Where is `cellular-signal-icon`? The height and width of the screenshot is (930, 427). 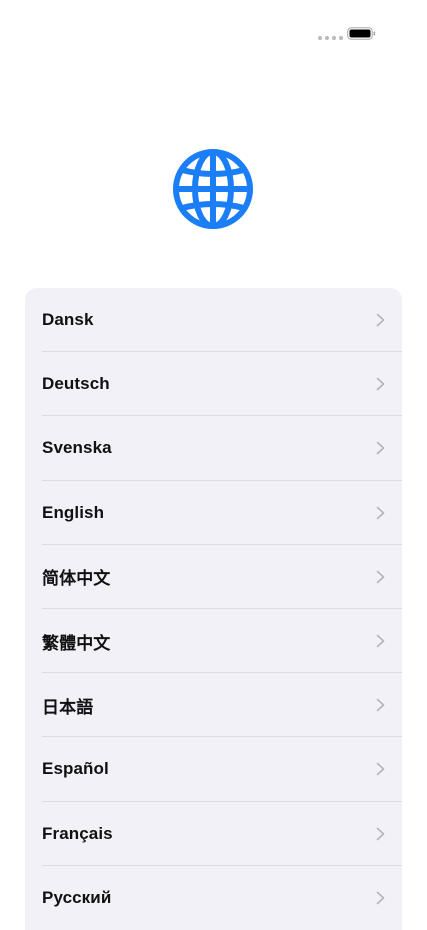 cellular-signal-icon is located at coordinates (330, 38).